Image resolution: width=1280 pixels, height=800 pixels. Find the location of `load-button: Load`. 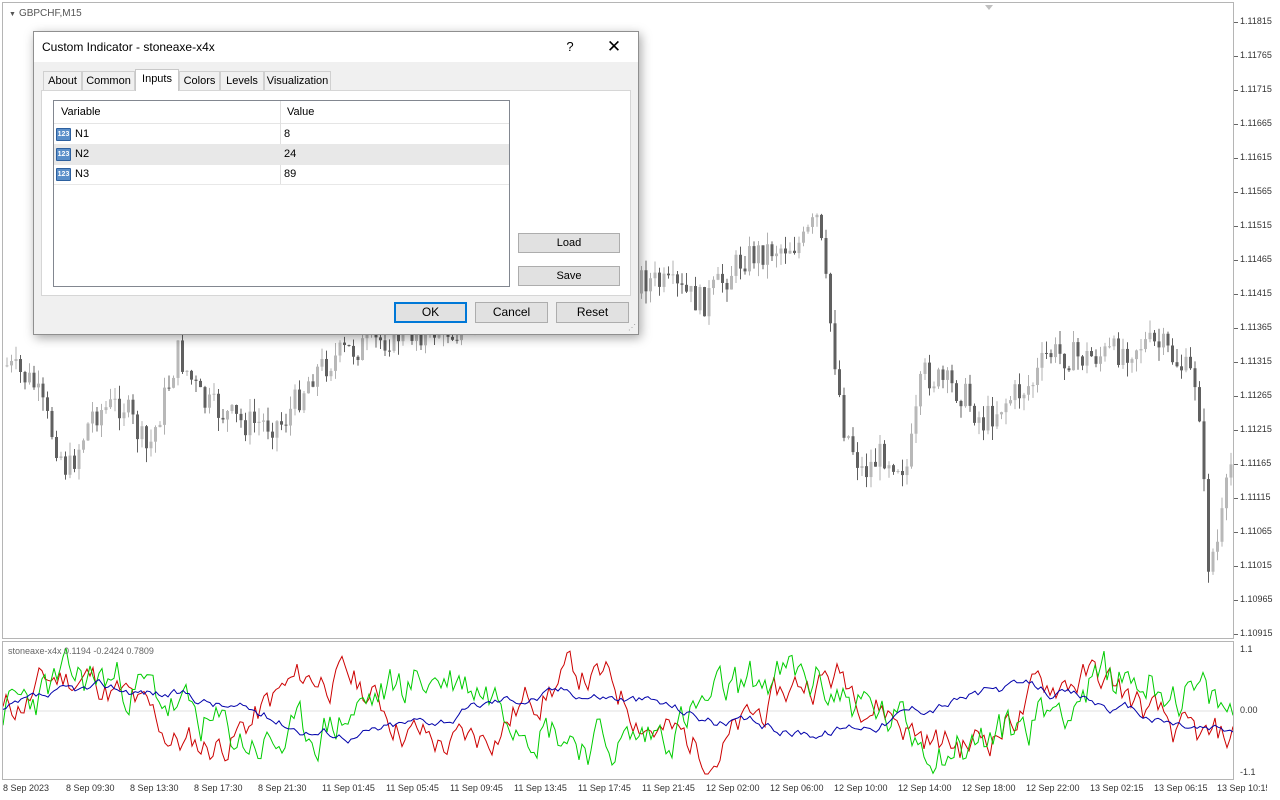

load-button: Load is located at coordinates (569, 243).